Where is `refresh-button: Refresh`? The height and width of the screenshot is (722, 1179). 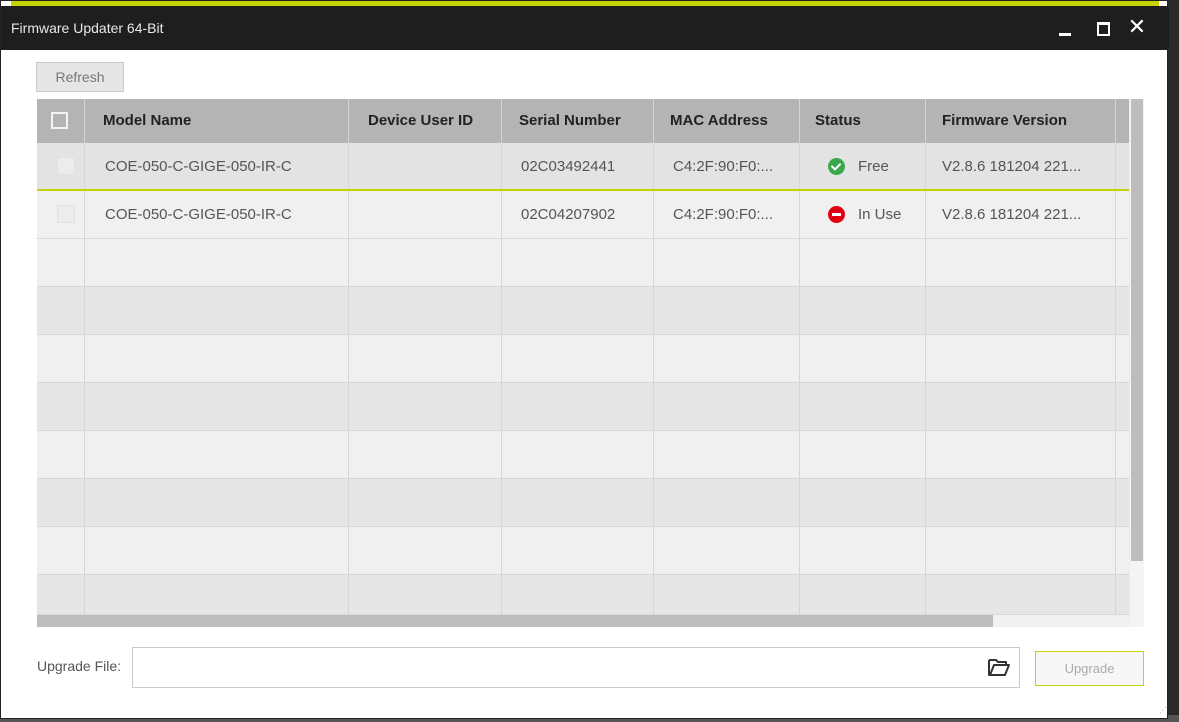
refresh-button: Refresh is located at coordinates (80, 77).